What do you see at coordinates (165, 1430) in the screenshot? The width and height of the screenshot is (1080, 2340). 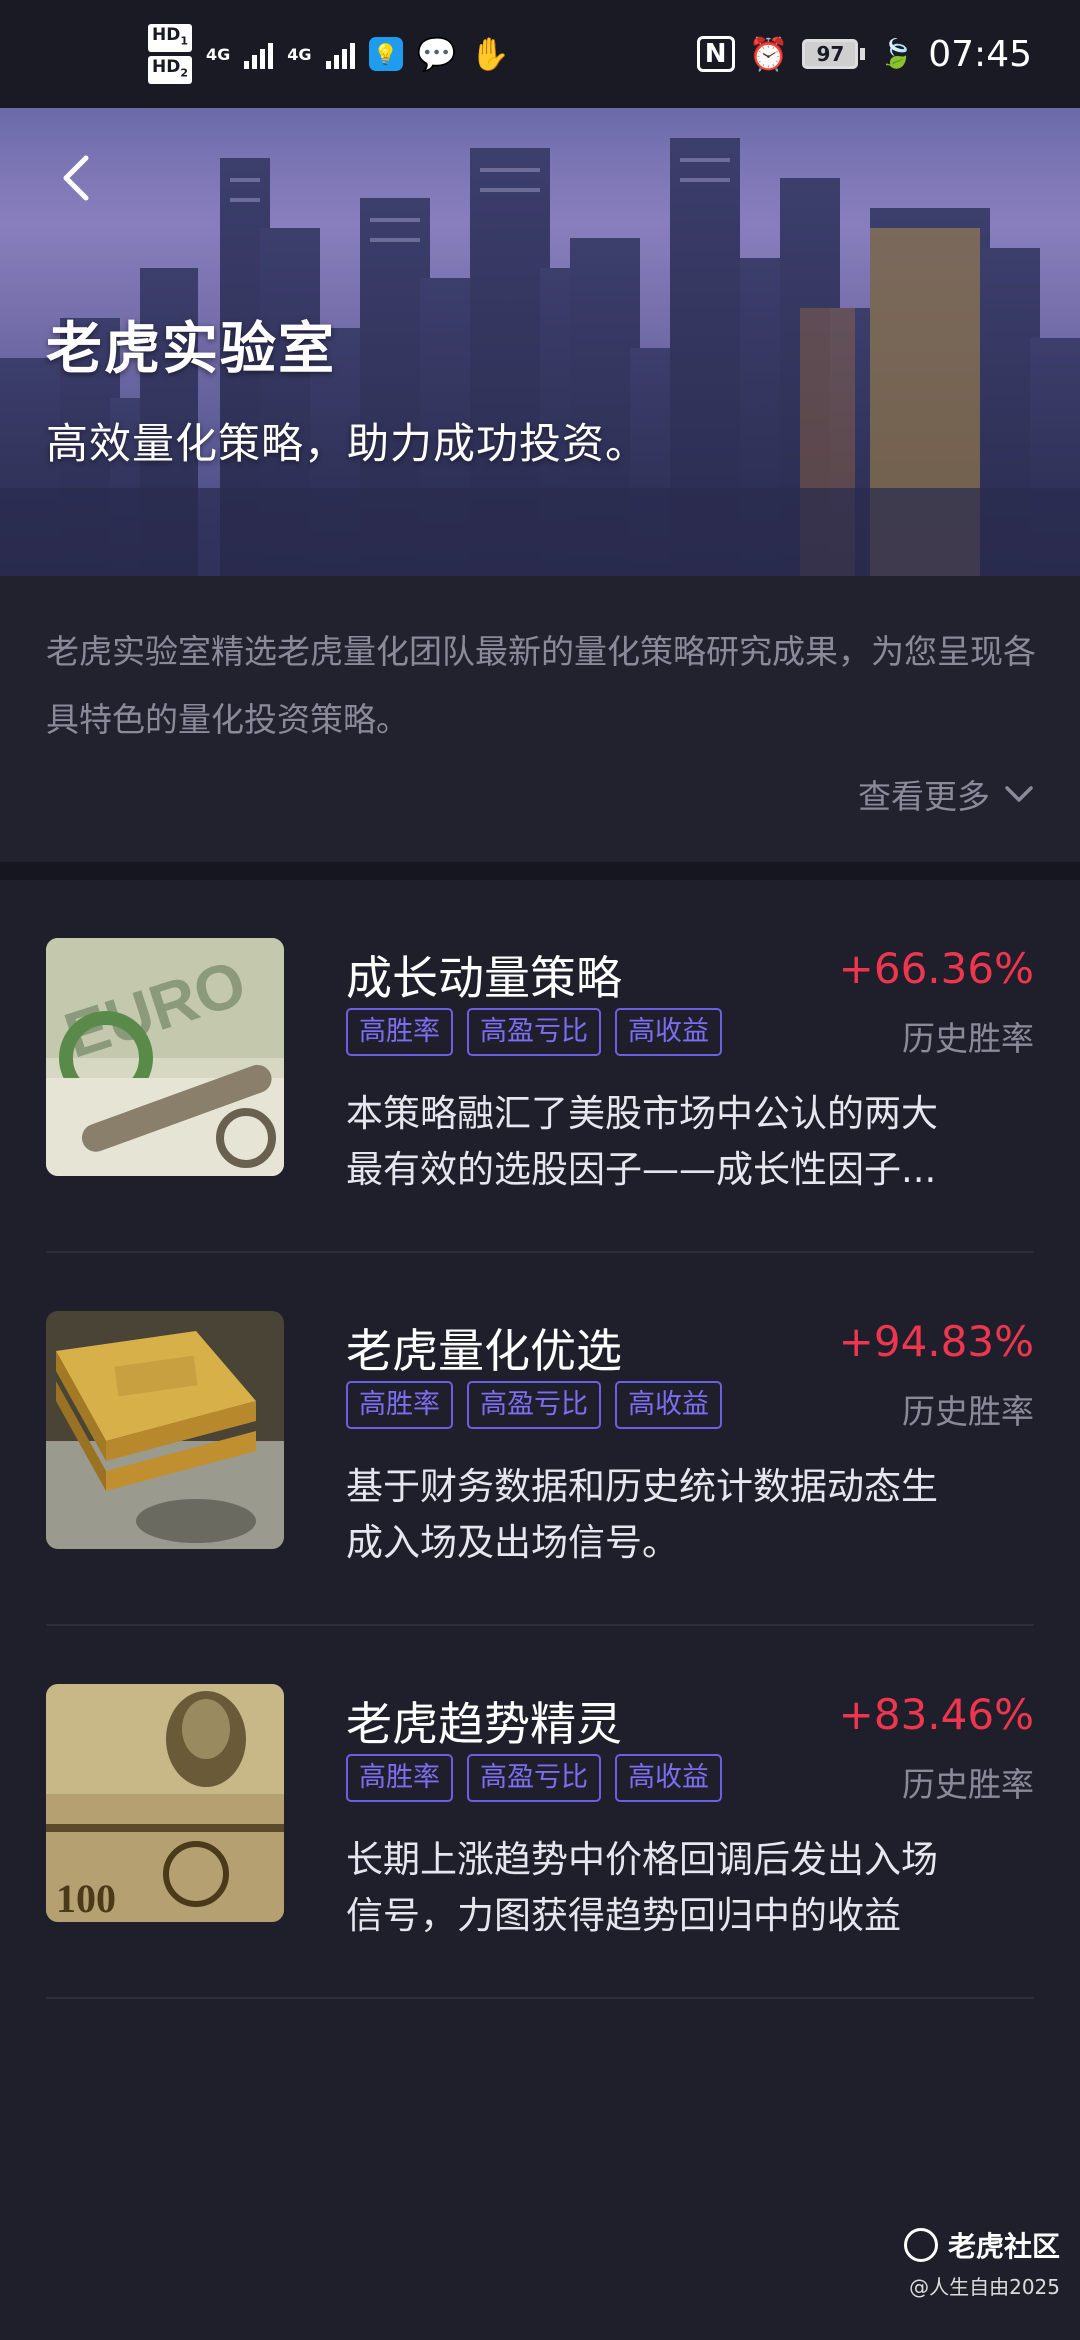 I see `strategy-thumbnail-gold-bars` at bounding box center [165, 1430].